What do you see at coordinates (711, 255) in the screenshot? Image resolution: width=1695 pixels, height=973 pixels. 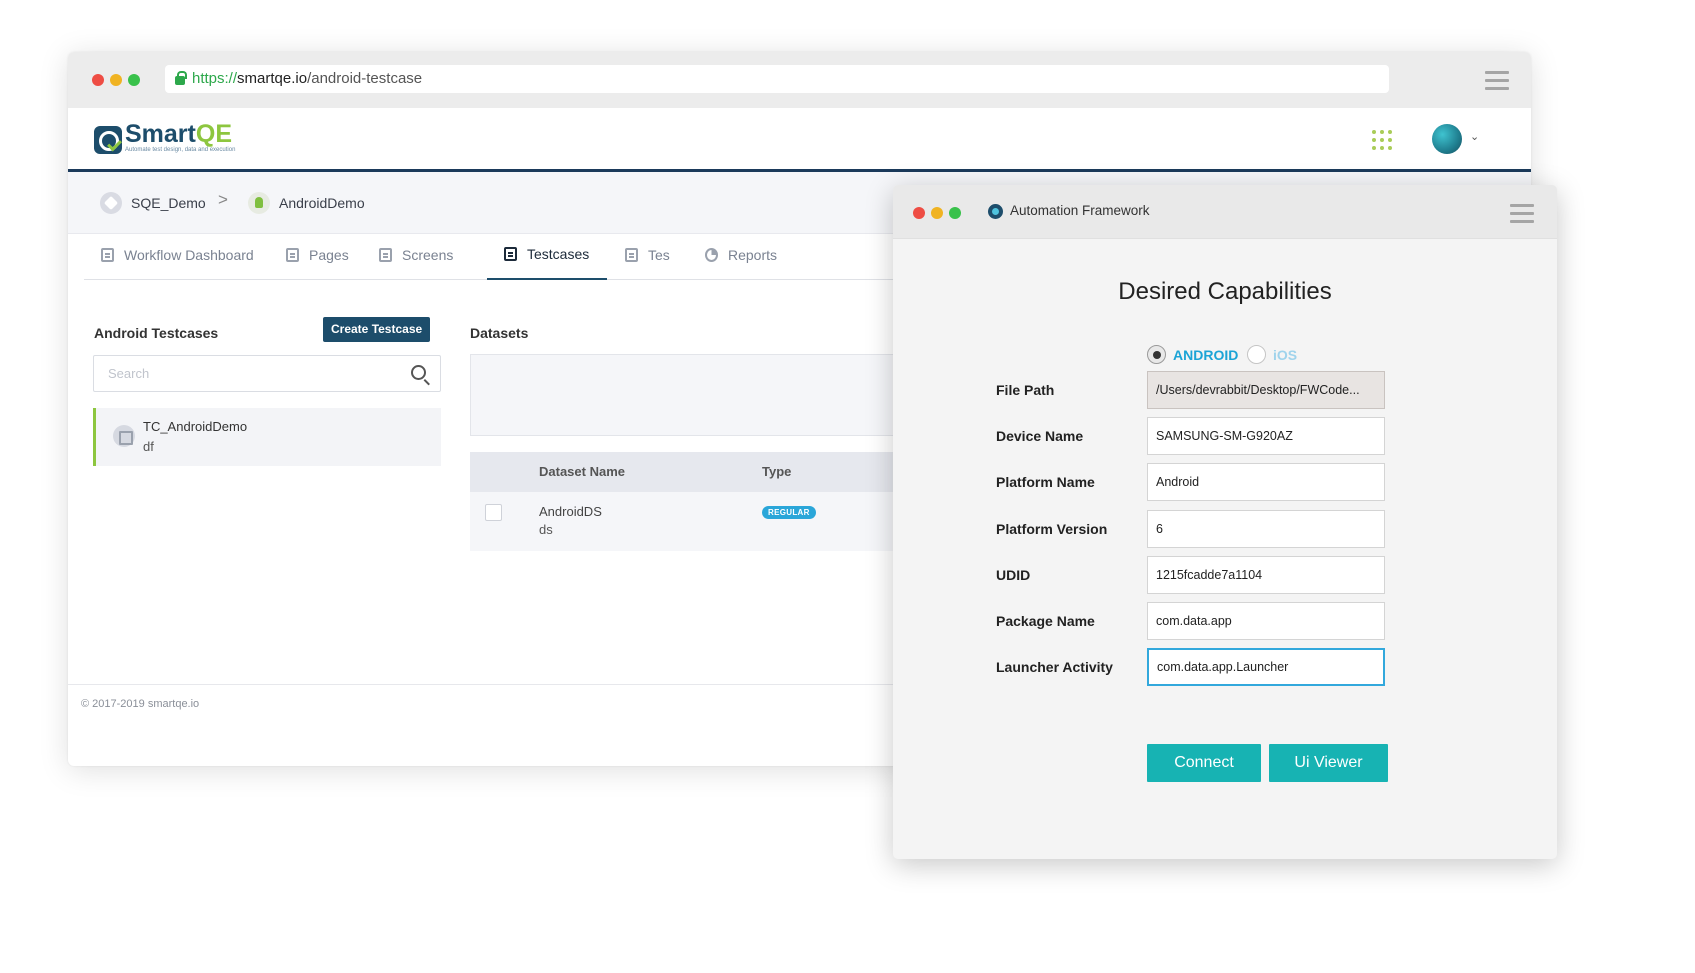 I see `pie-chart-icon` at bounding box center [711, 255].